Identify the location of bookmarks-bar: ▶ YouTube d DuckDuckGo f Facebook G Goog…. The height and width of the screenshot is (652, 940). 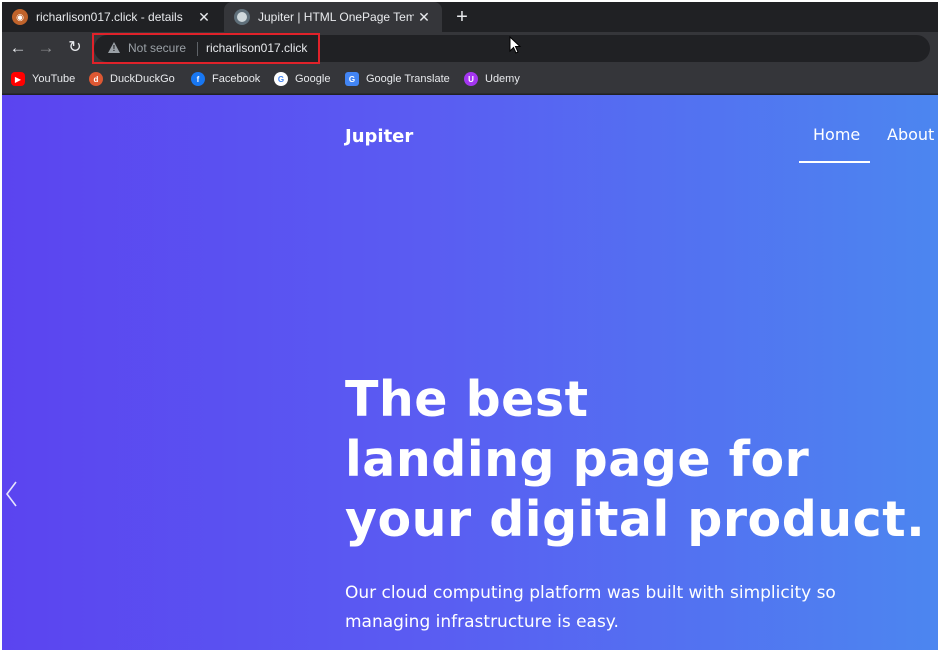
(470, 79).